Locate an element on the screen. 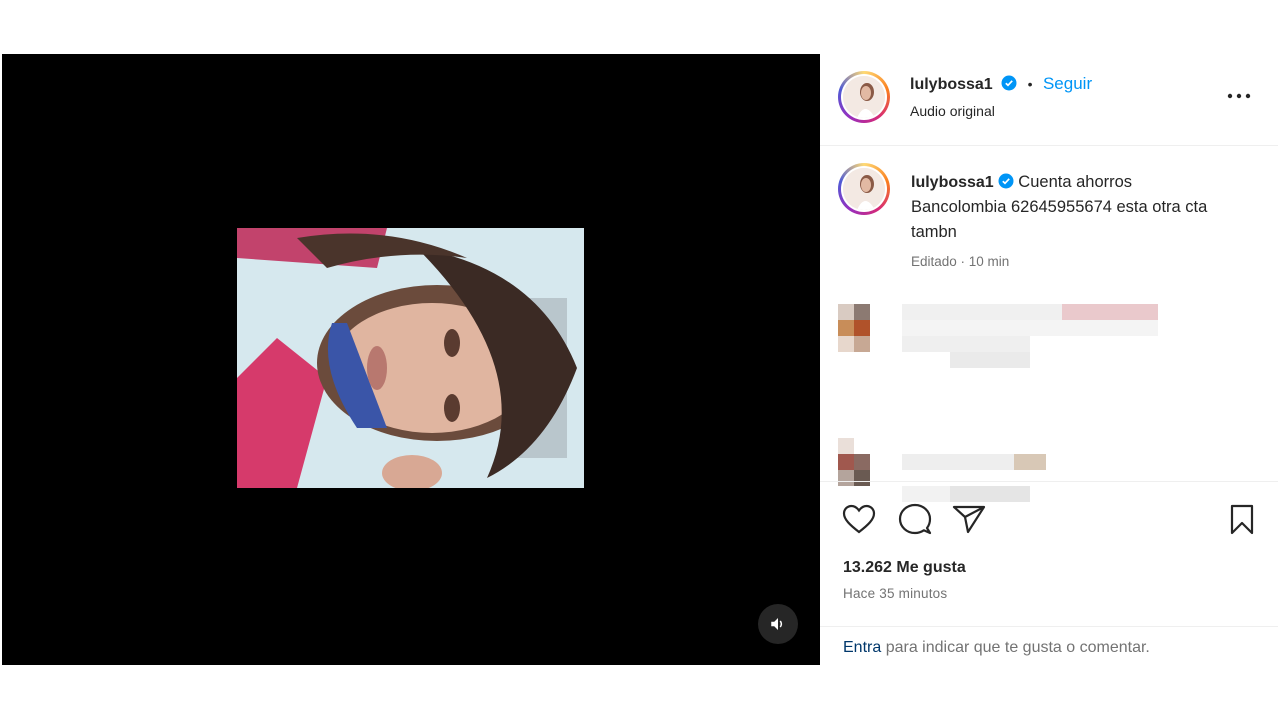  bookmark-icon is located at coordinates (1242, 519).